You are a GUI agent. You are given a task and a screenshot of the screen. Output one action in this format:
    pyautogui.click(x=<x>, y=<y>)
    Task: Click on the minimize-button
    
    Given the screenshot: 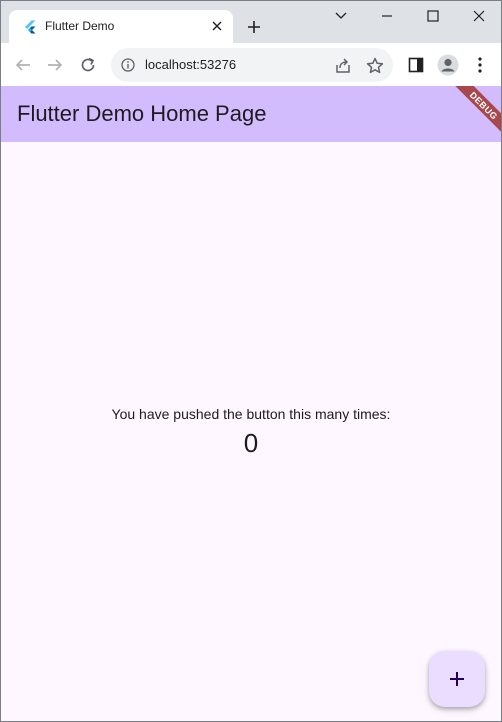 What is the action you would take?
    pyautogui.click(x=387, y=16)
    